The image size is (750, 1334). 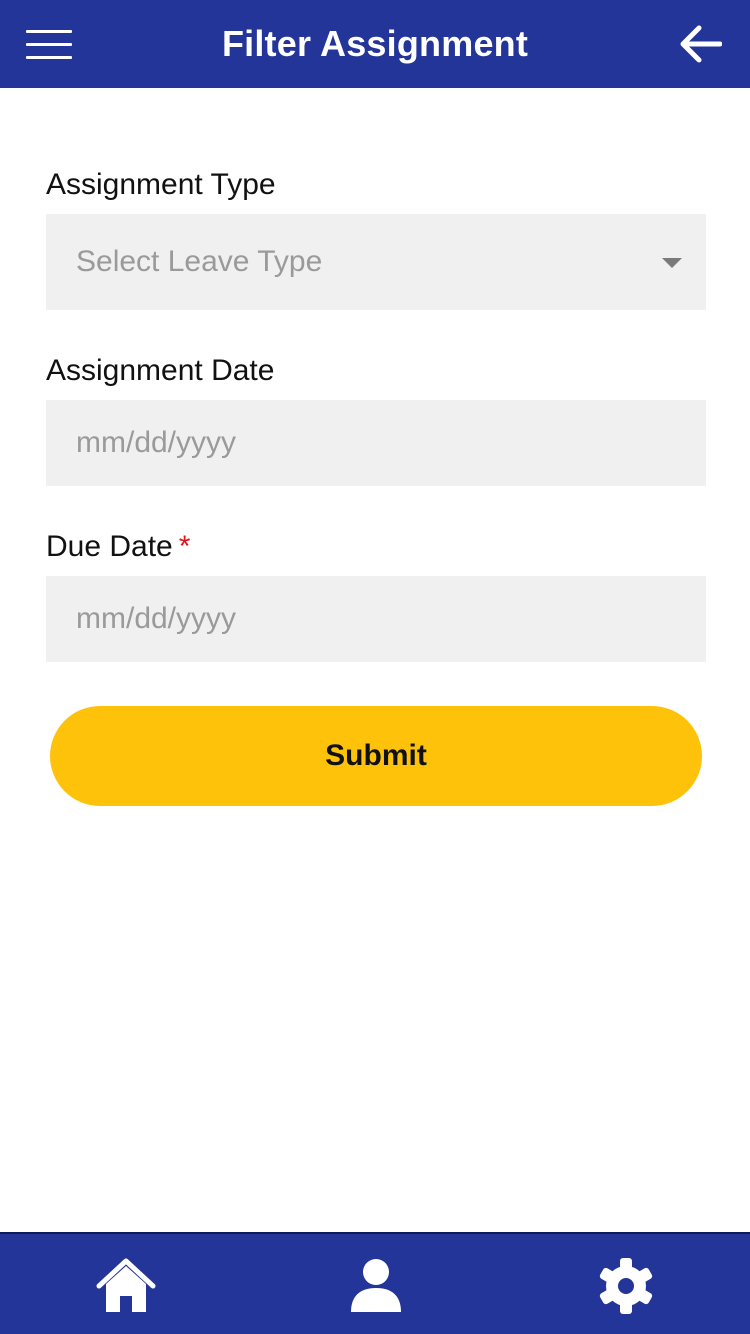 I want to click on bottom-nav, so click(x=375, y=1283).